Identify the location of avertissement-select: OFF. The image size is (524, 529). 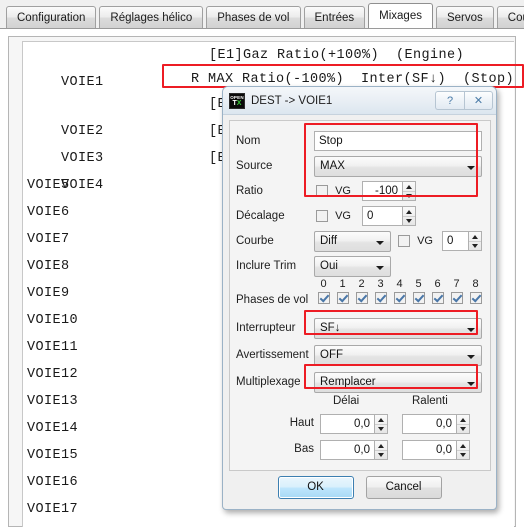
(398, 355).